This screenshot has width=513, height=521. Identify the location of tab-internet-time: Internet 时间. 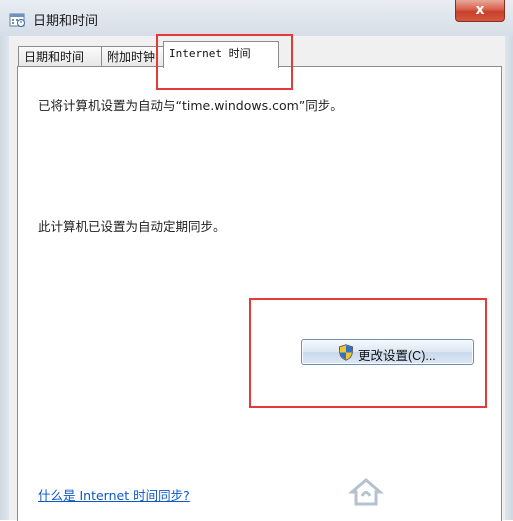
(221, 54).